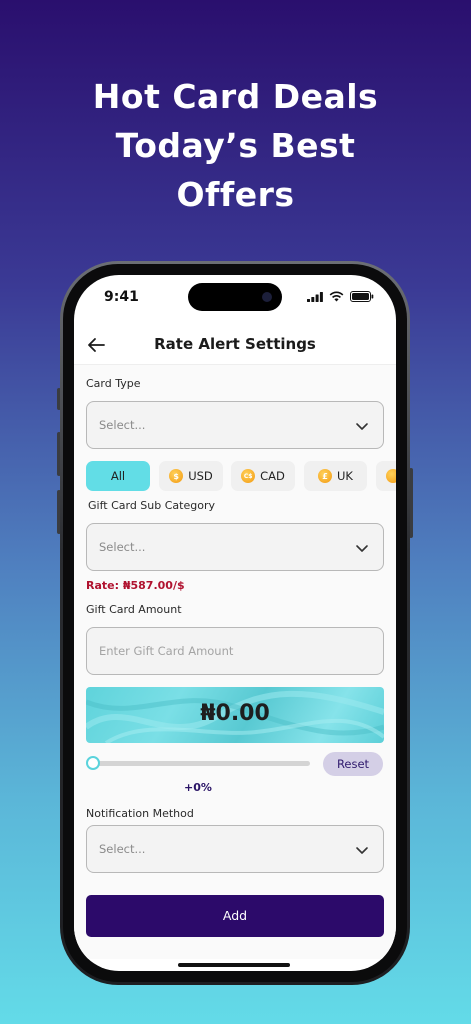  I want to click on status-bar: 9:41, so click(235, 297).